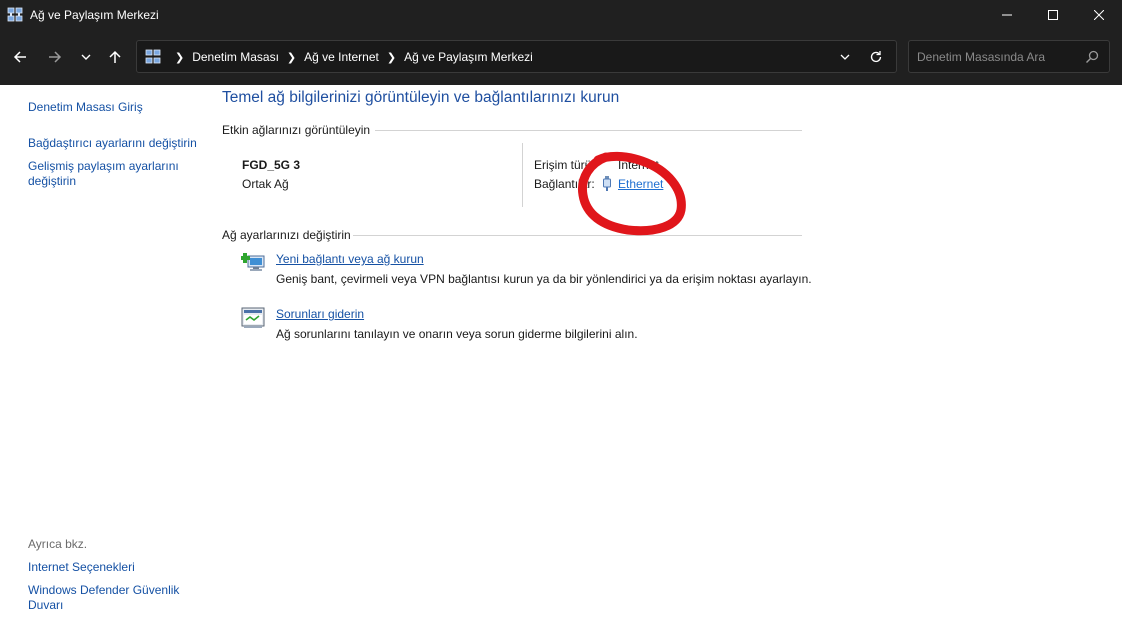  I want to click on up-button, so click(115, 57).